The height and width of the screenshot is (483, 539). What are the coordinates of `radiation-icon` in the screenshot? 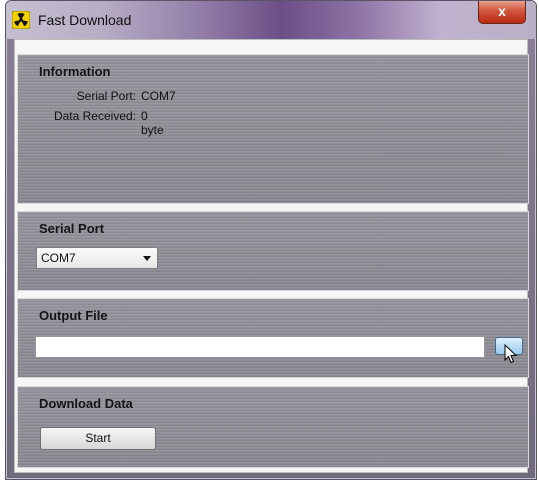 It's located at (21, 20).